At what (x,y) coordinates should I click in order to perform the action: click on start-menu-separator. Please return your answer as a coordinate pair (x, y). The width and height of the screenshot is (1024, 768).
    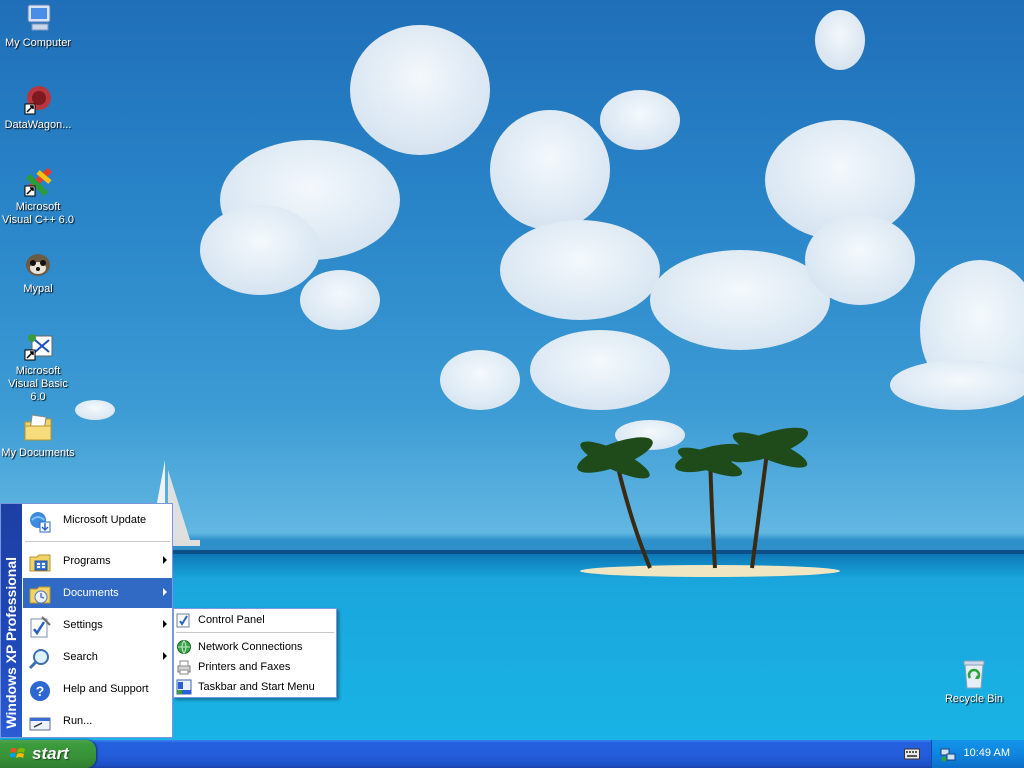
    Looking at the image, I should click on (97, 541).